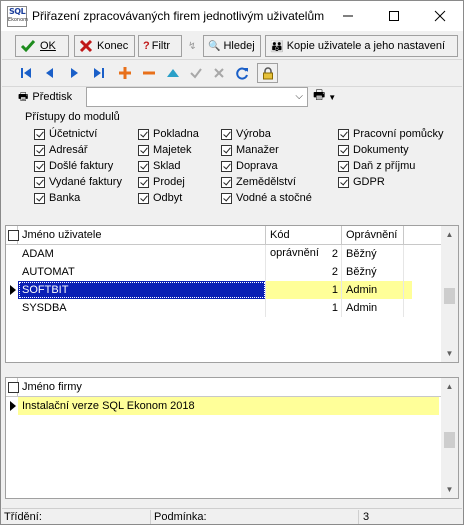  Describe the element at coordinates (172, 73) in the screenshot. I see `edit-record-button` at that location.